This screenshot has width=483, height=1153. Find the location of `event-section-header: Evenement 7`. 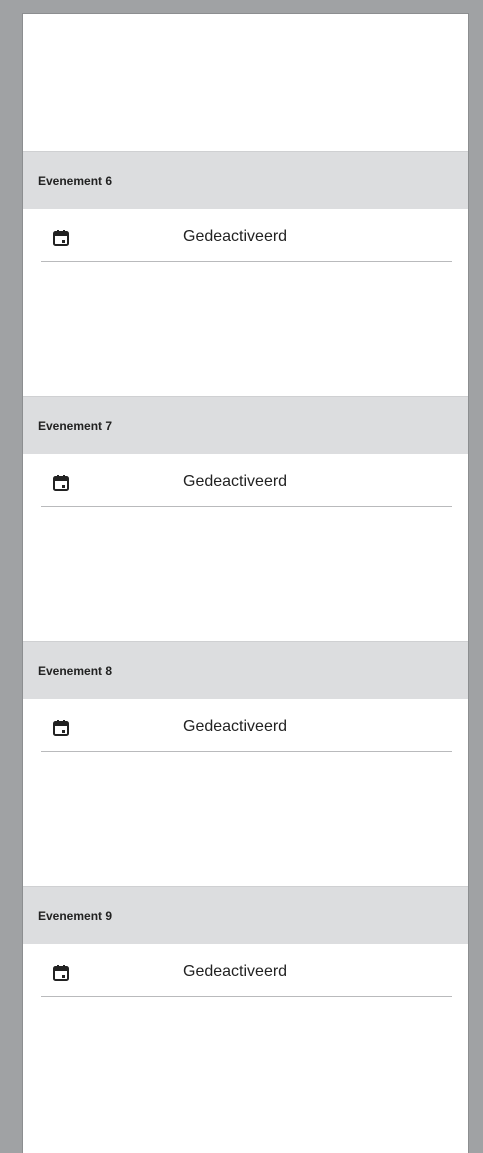

event-section-header: Evenement 7 is located at coordinates (245, 425).